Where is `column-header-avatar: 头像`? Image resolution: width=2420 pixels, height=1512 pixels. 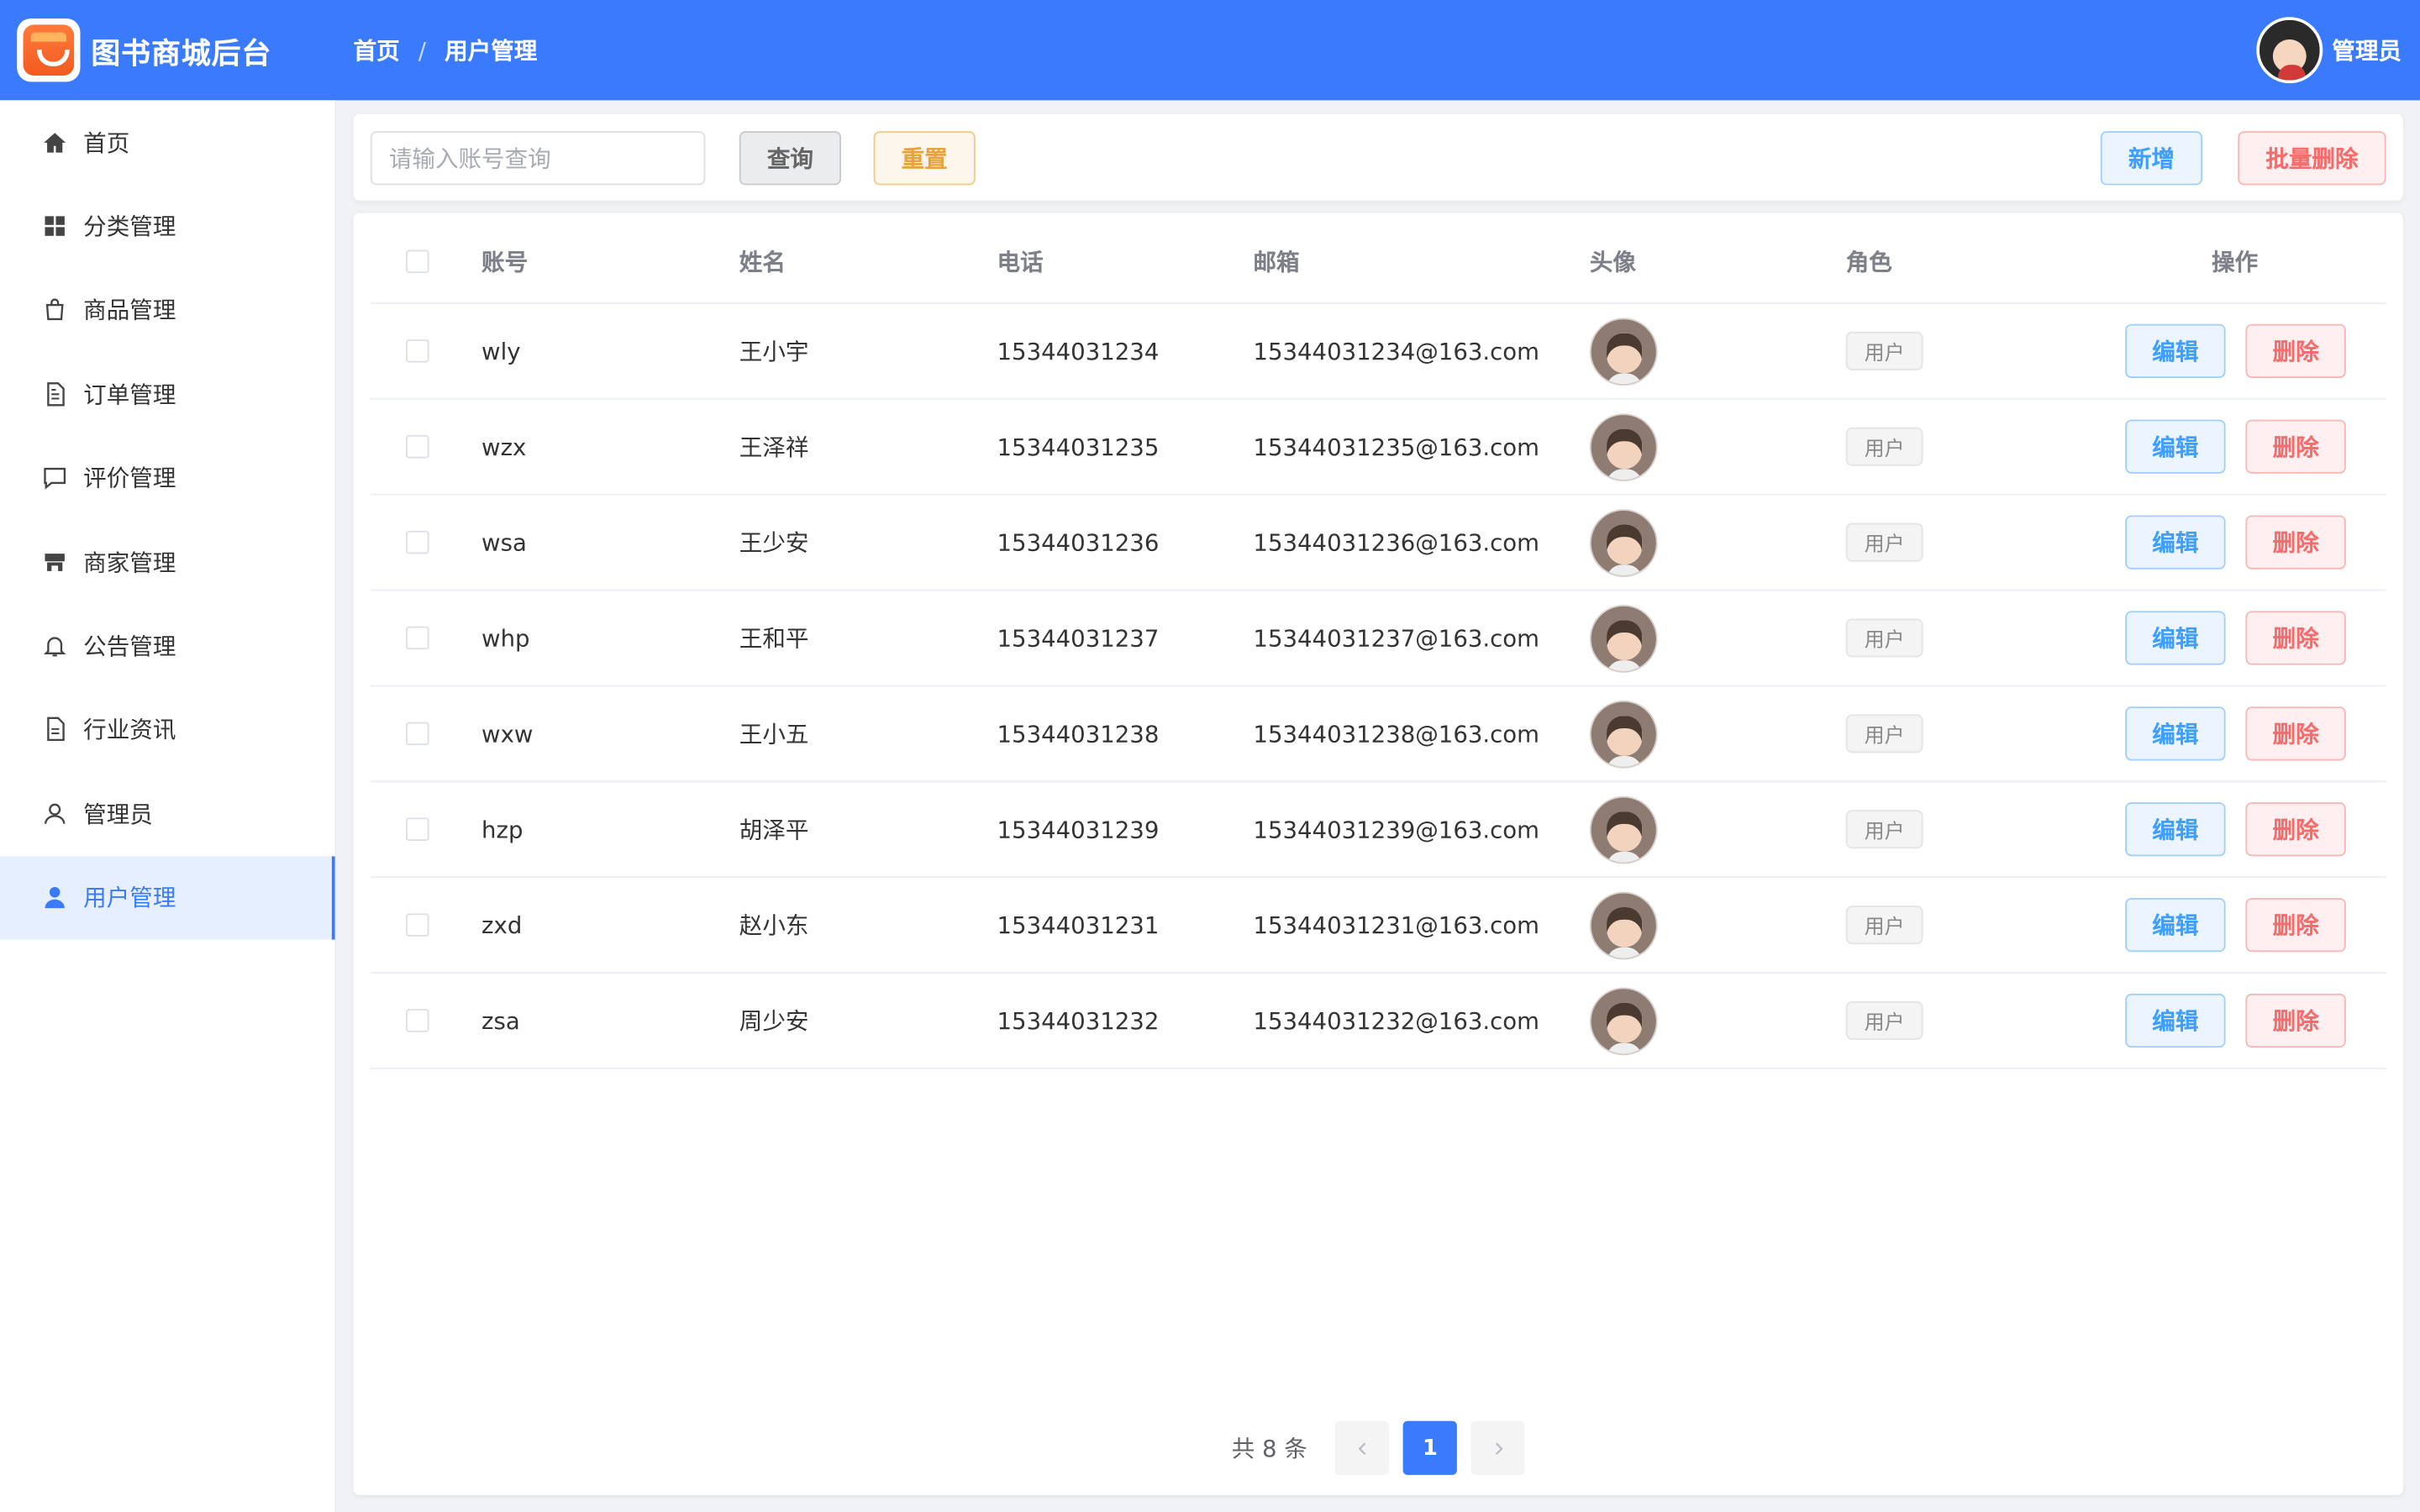
column-header-avatar: 头像 is located at coordinates (1613, 261).